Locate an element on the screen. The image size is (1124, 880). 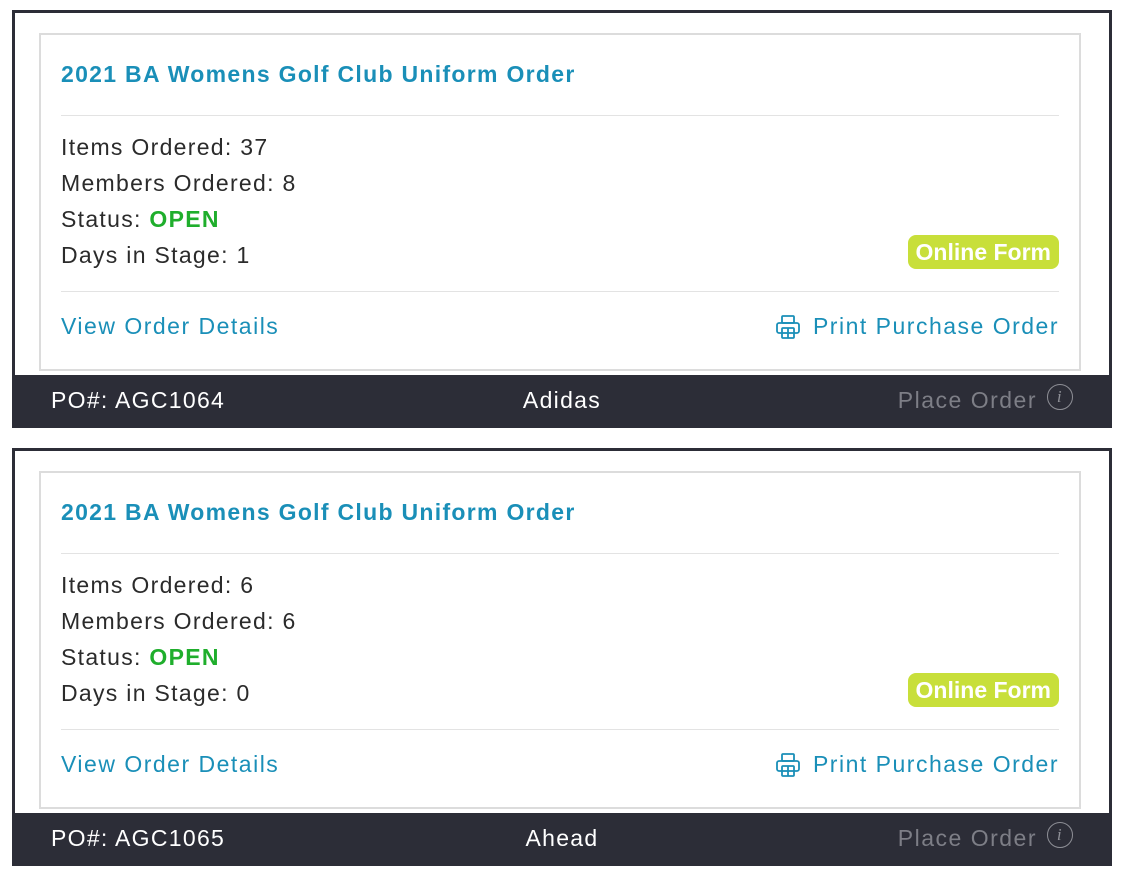
order-footer: PO#: AGC1065 Ahead Place Order i is located at coordinates (562, 838).